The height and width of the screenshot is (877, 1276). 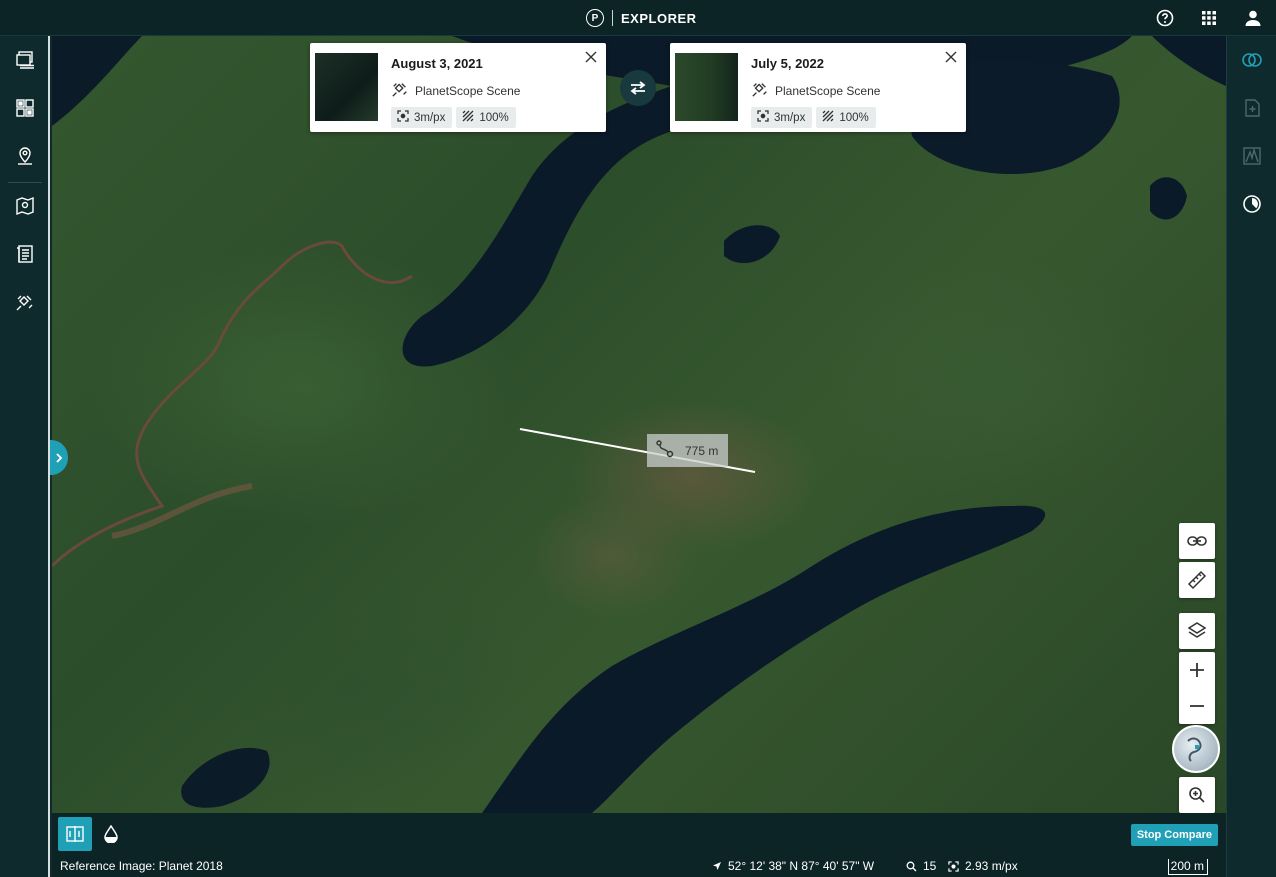 I want to click on opacity-mode-button, so click(x=111, y=834).